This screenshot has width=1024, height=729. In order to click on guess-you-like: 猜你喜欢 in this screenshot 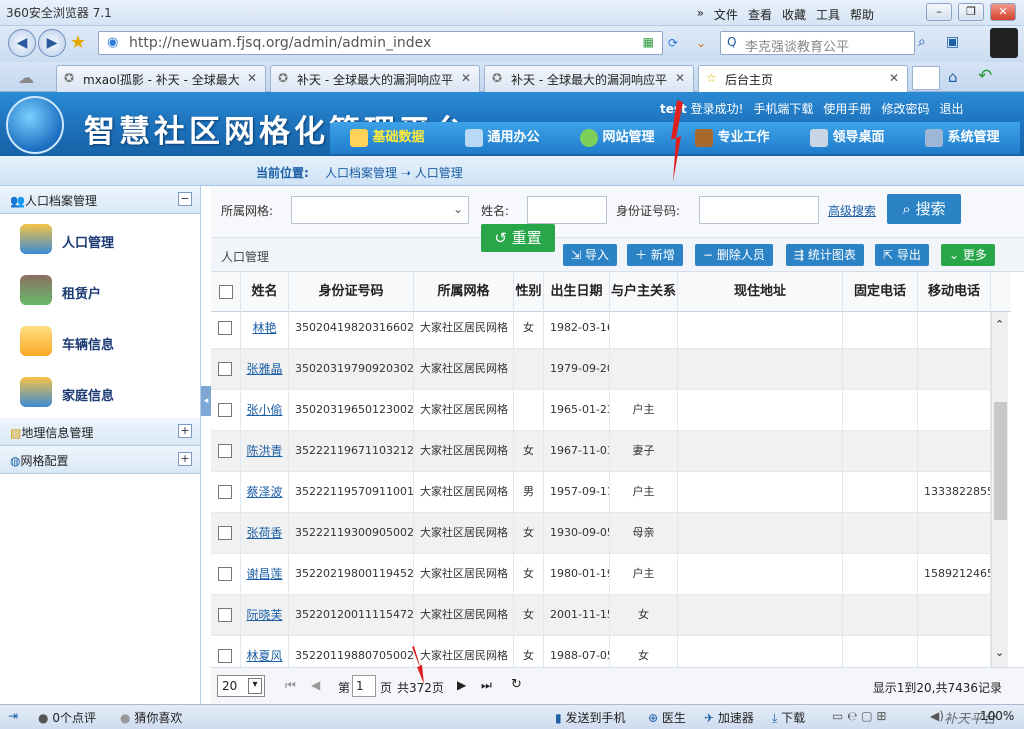, I will do `click(158, 718)`.